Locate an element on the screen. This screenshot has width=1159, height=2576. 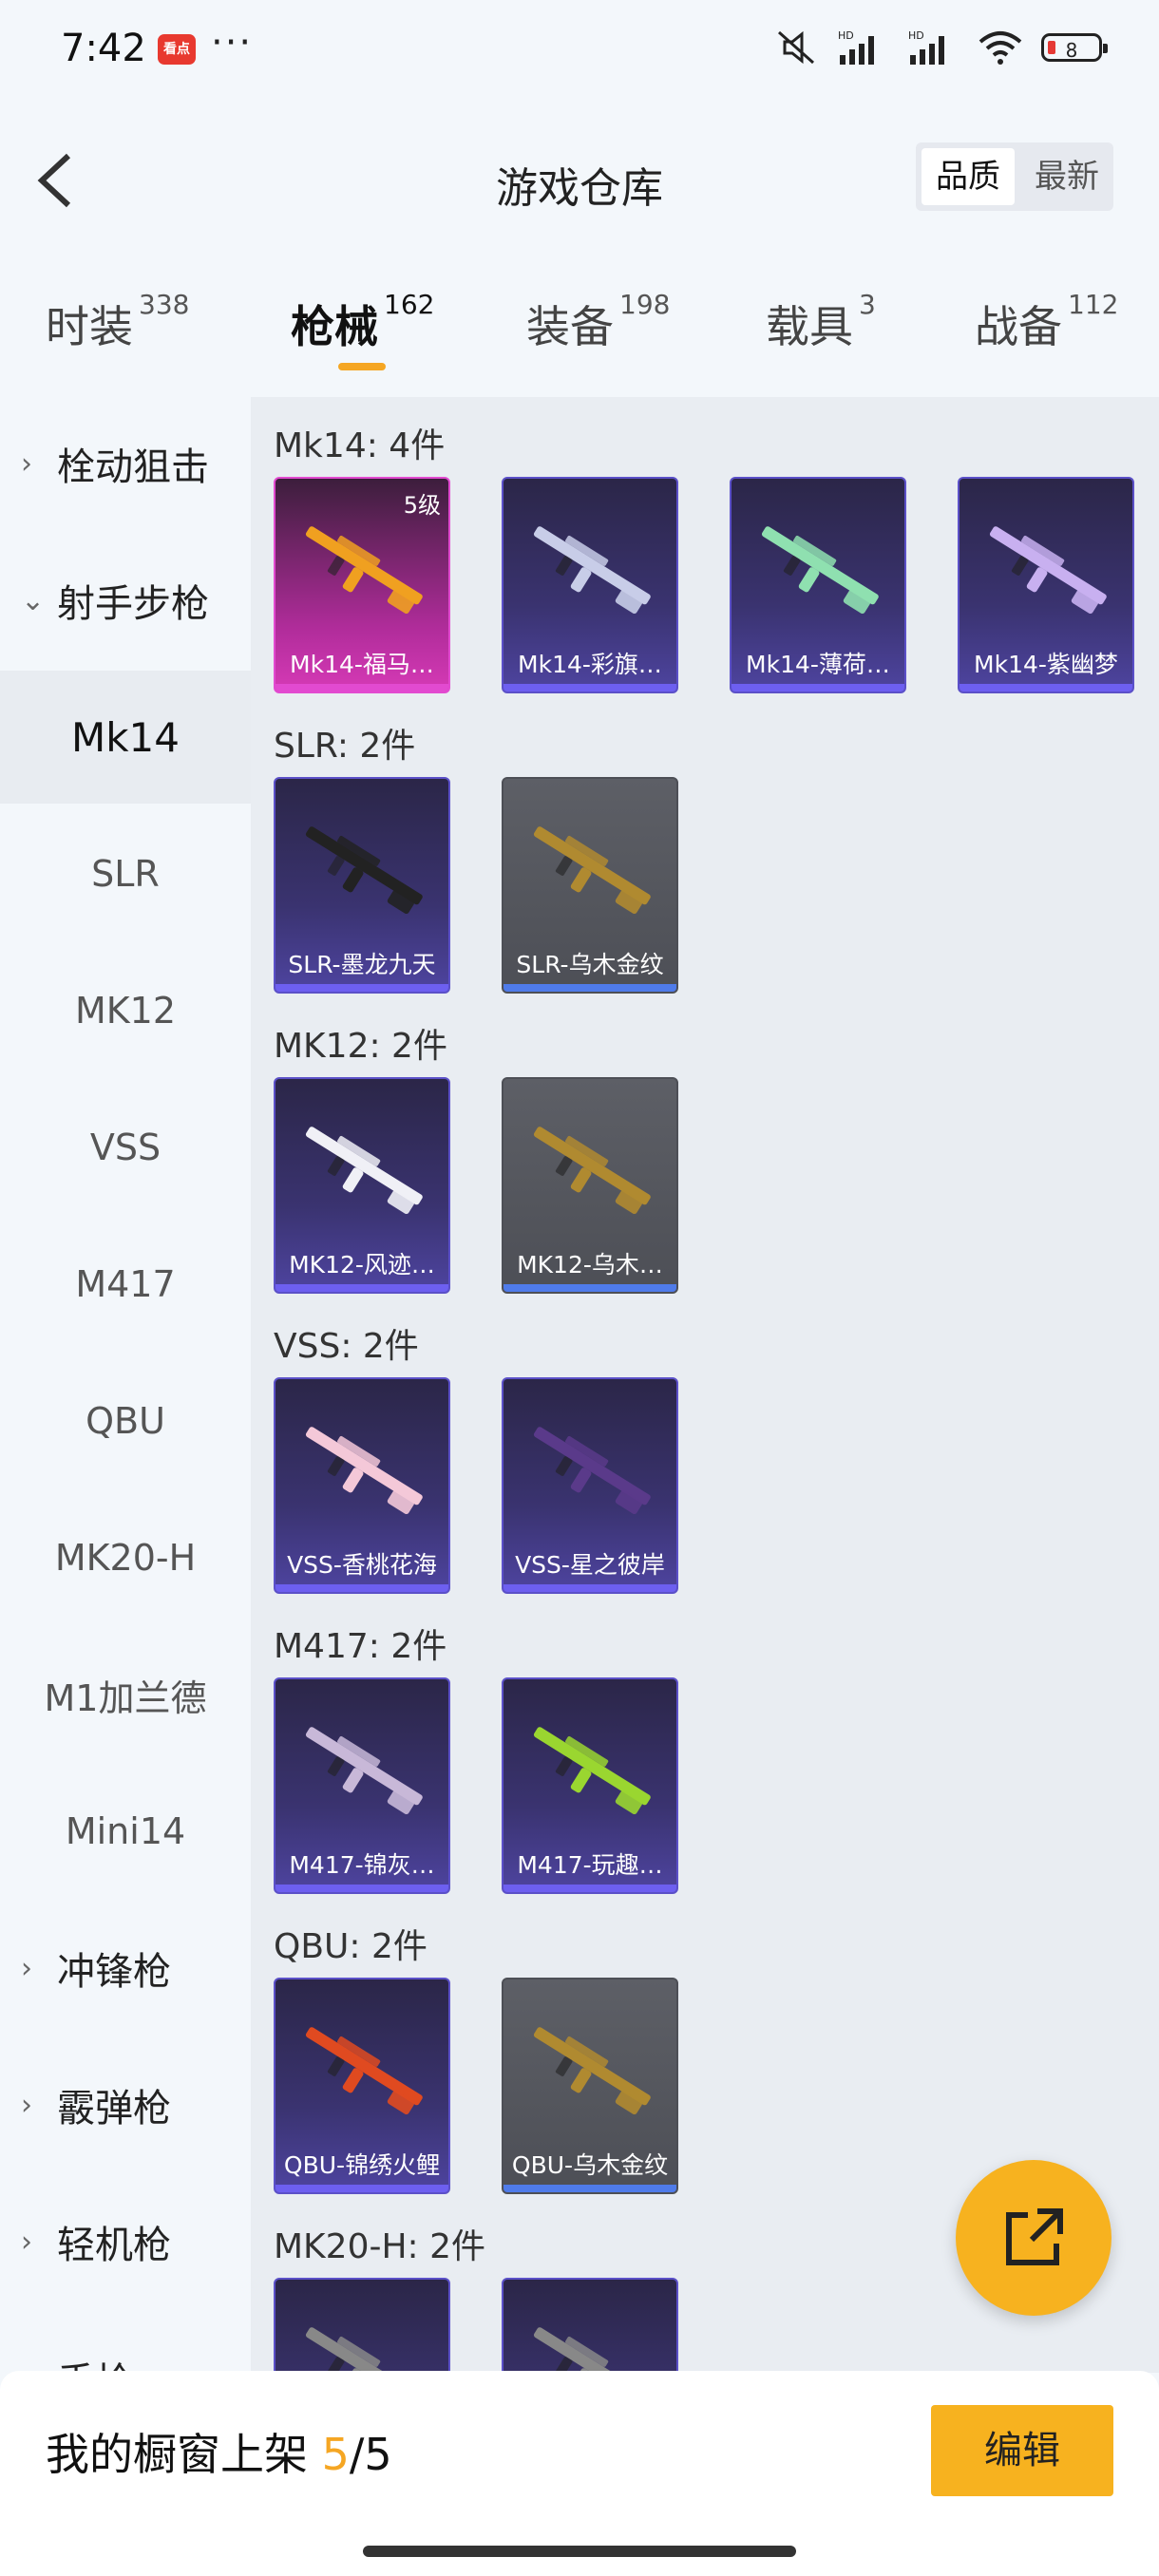
weapon-name: QBU-锦绣火鲤 is located at coordinates (362, 2165).